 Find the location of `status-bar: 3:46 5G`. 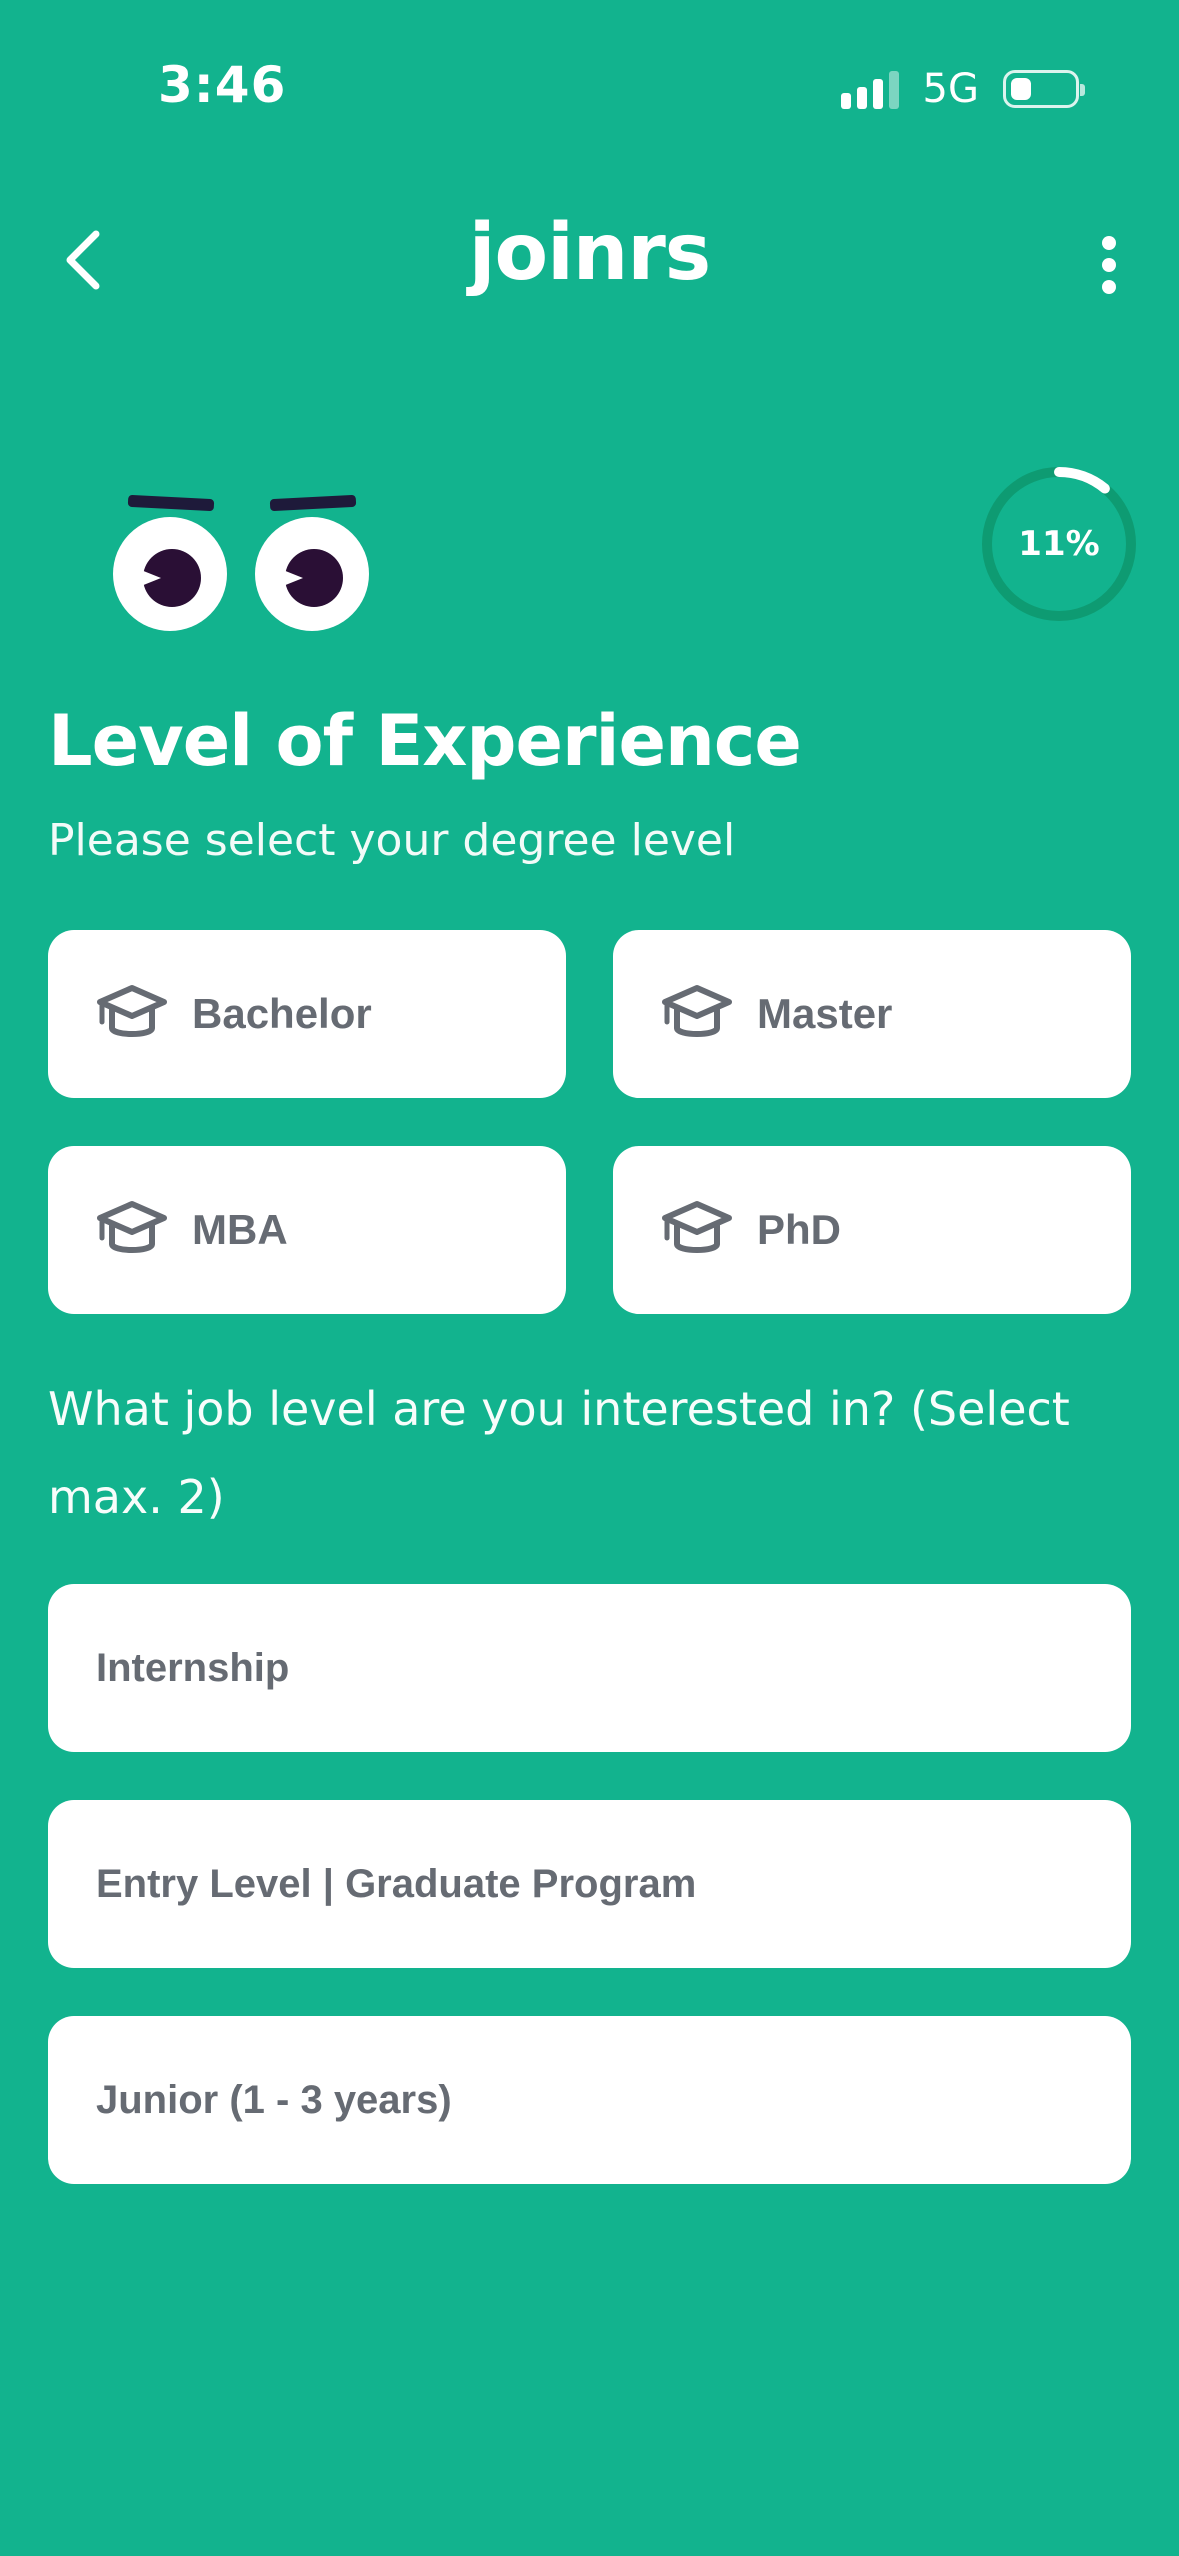

status-bar: 3:46 5G is located at coordinates (589, 75).